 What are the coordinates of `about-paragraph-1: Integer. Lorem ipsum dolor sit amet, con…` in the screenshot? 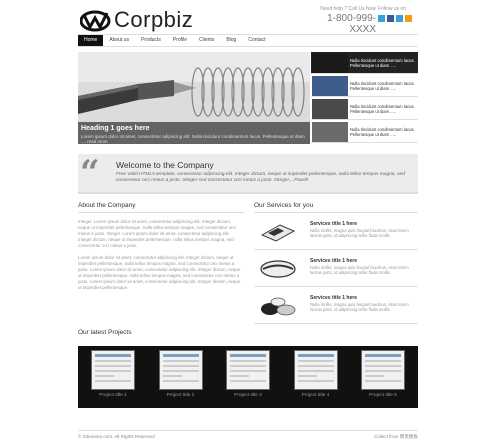 It's located at (157, 233).